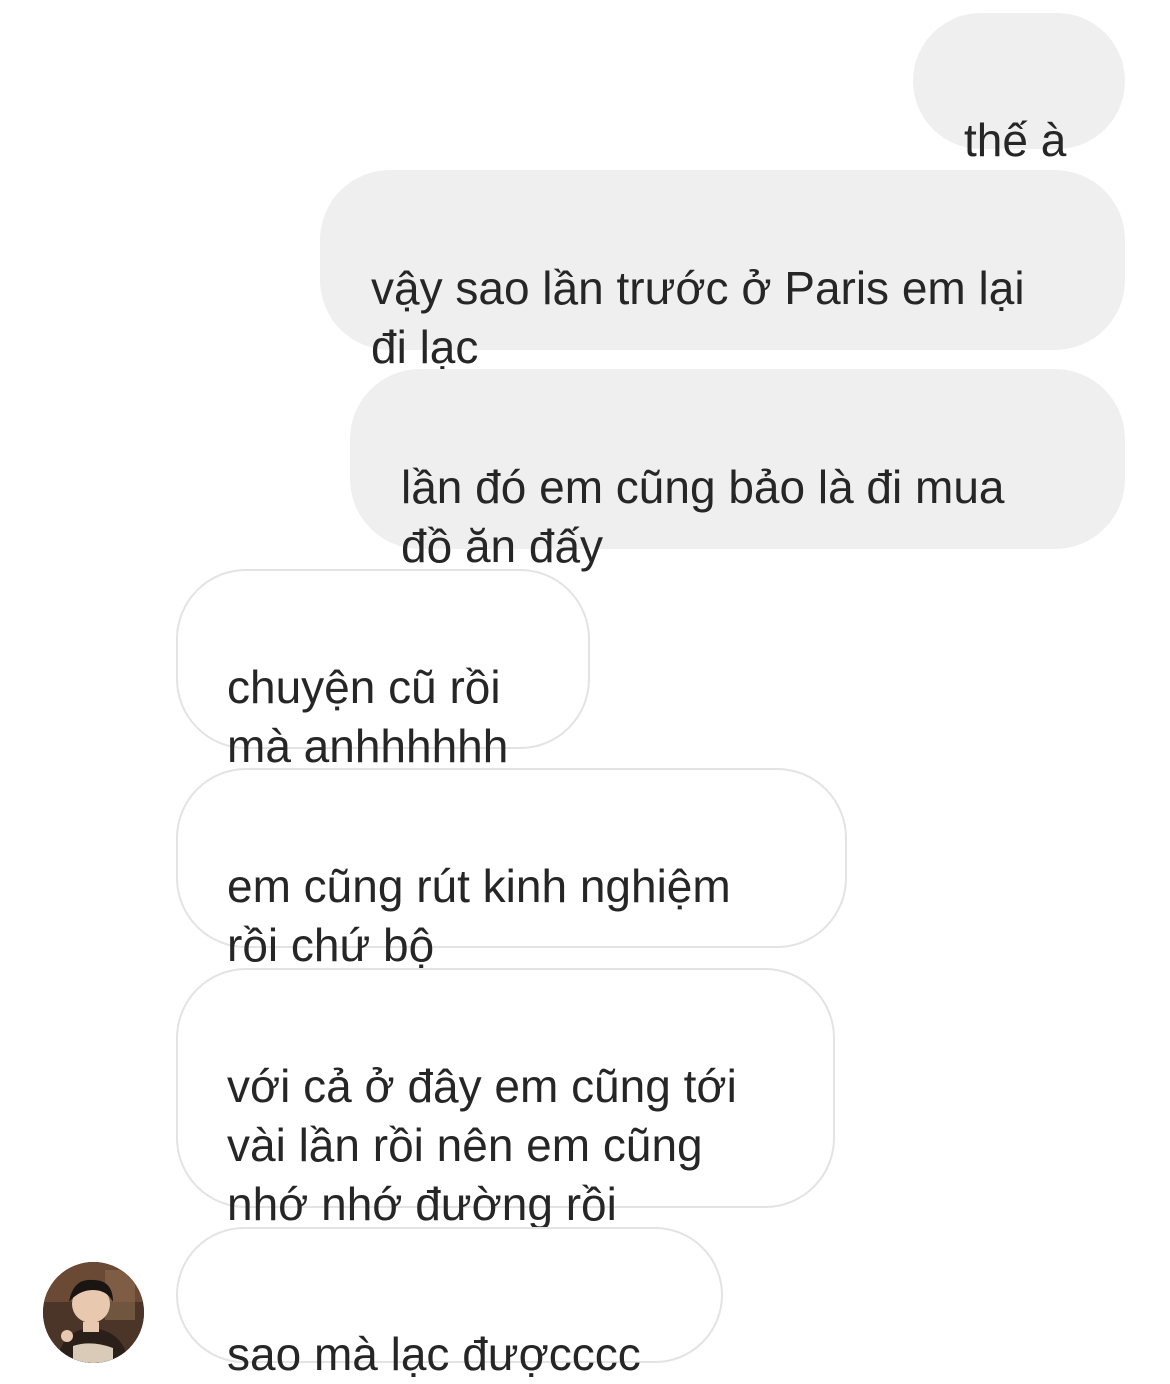 The width and height of the screenshot is (1170, 1384). I want to click on message-text: lần đó em cũng bảo là đi mua đồ ăn đấy, so click(703, 516).